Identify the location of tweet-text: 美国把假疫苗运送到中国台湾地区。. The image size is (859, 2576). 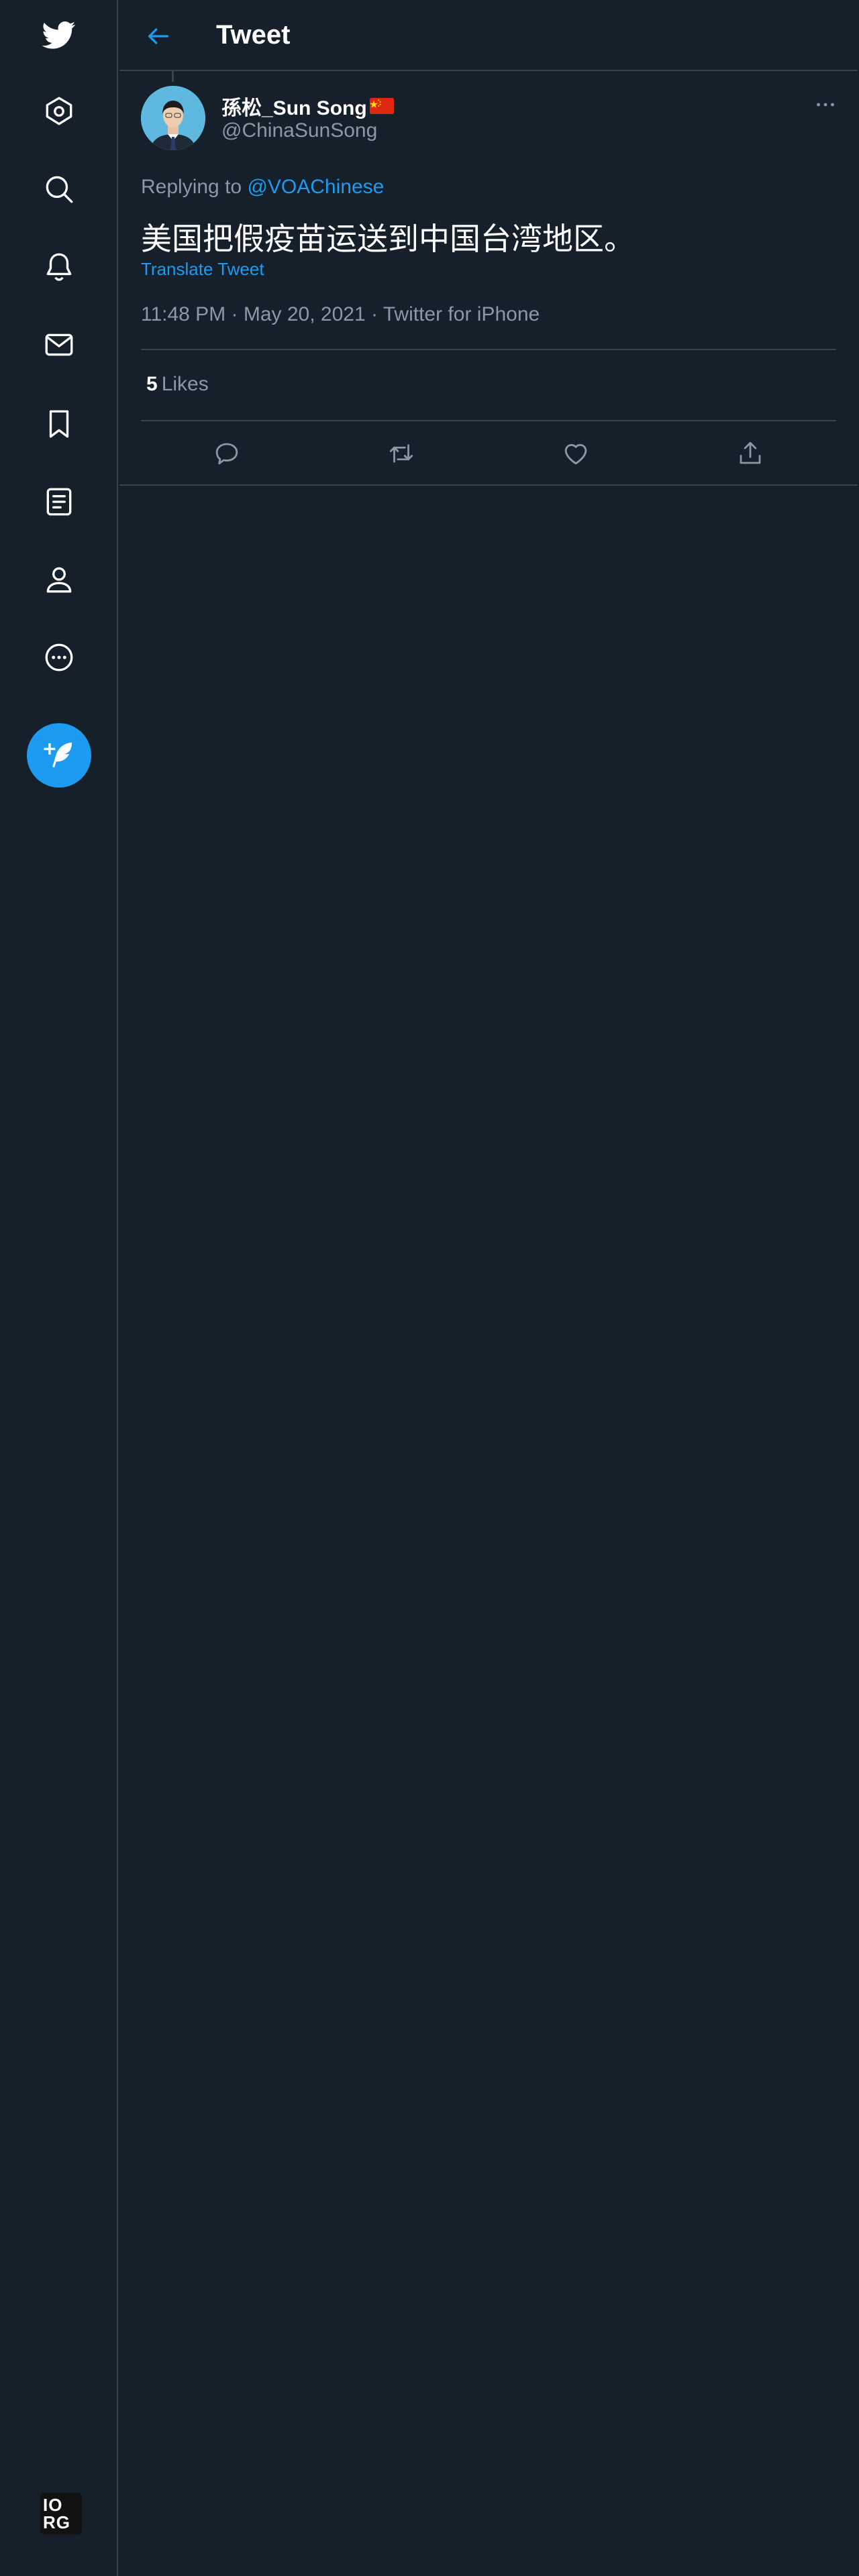
(388, 239).